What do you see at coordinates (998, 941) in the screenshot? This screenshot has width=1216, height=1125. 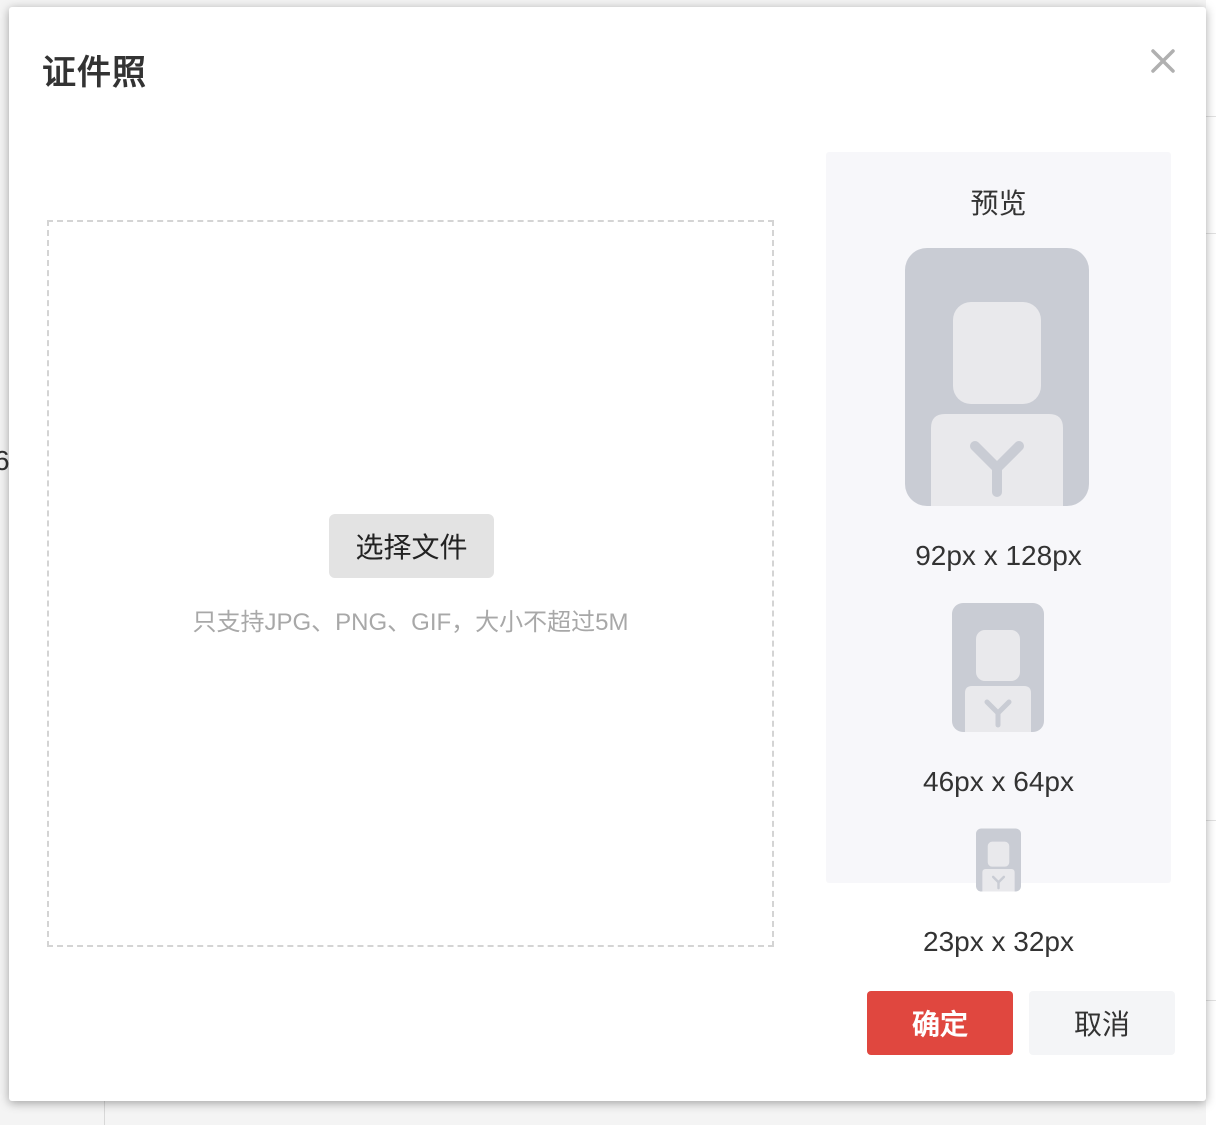 I see `preview-size-label-small: 23px x 32px` at bounding box center [998, 941].